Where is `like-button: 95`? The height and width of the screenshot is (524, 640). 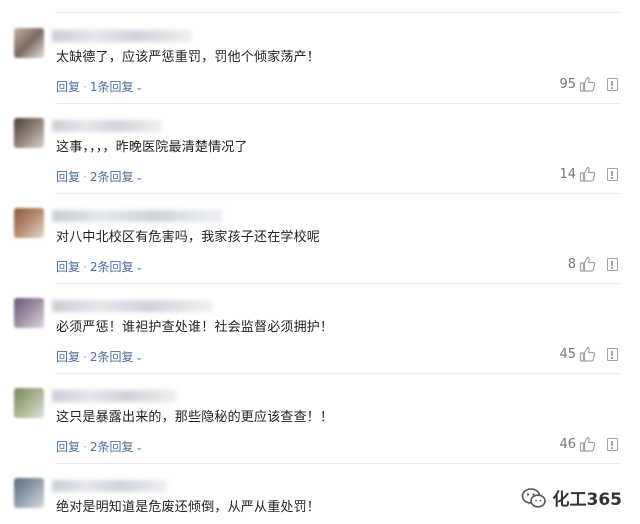
like-button: 95 is located at coordinates (577, 84).